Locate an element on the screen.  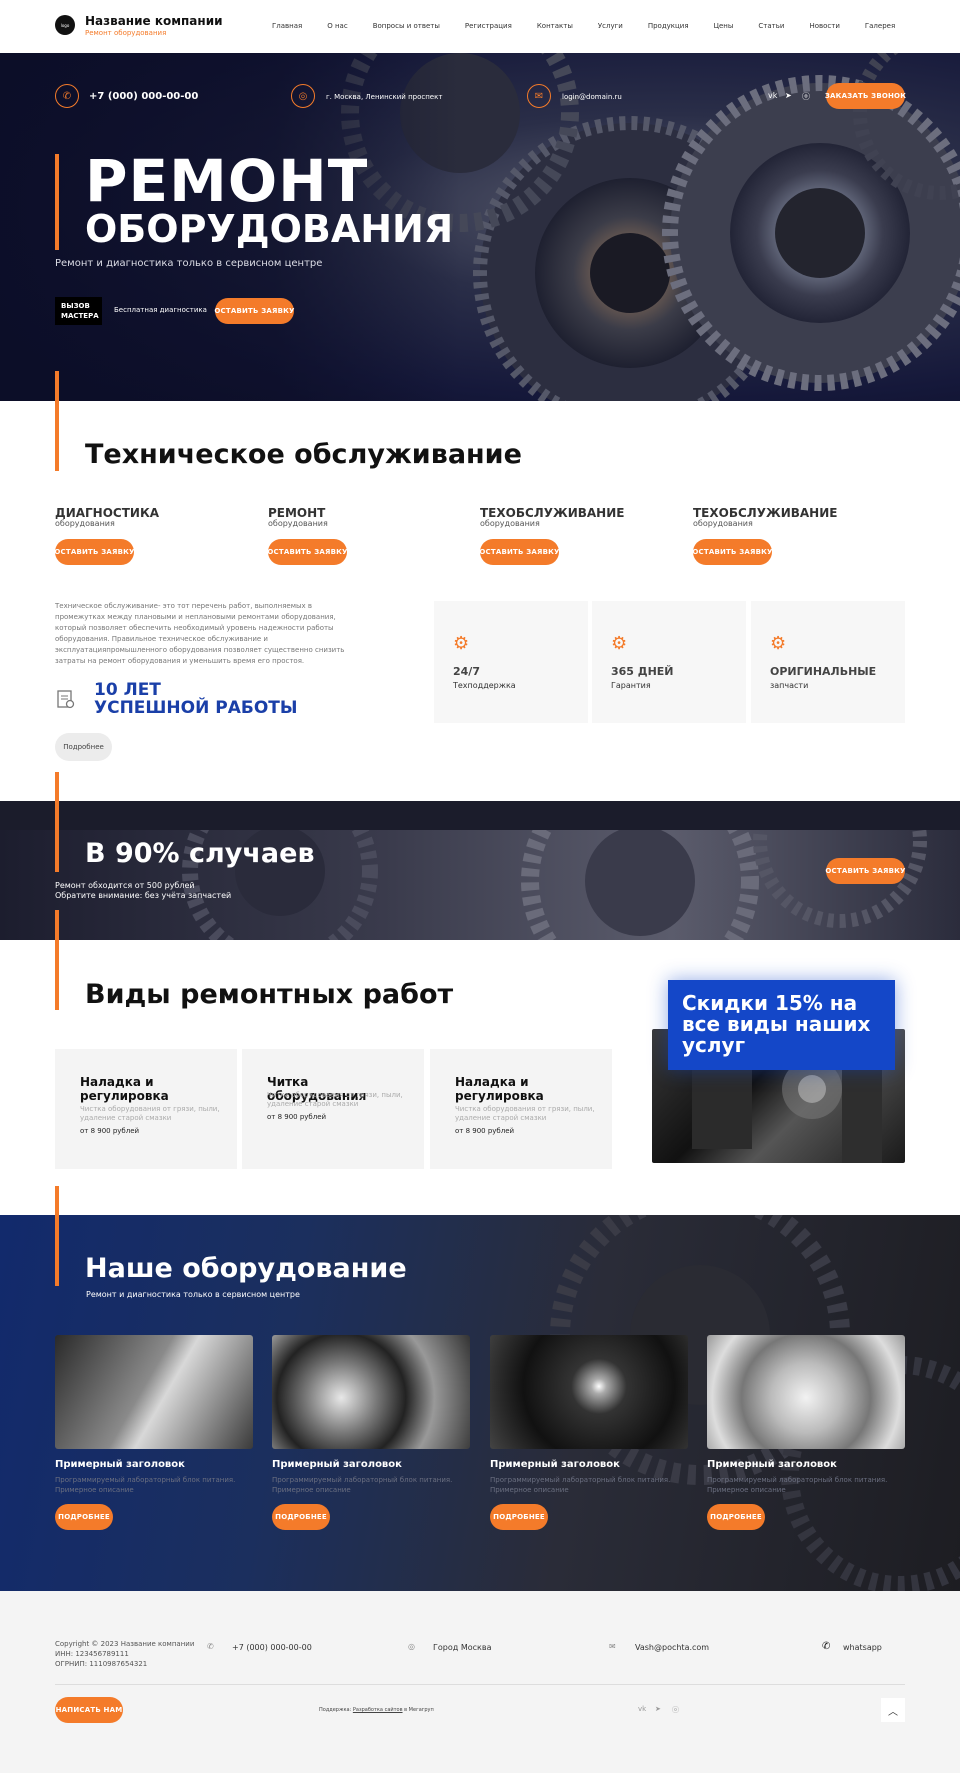
call-master-badge: ВЫЗОВ МАСТЕРА is located at coordinates (78, 311).